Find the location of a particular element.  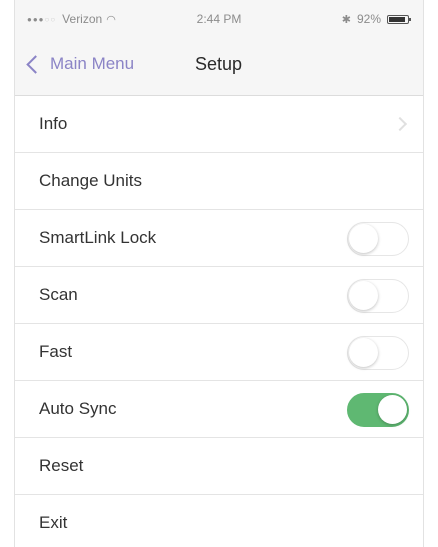

auto-sync-toggle is located at coordinates (378, 410).